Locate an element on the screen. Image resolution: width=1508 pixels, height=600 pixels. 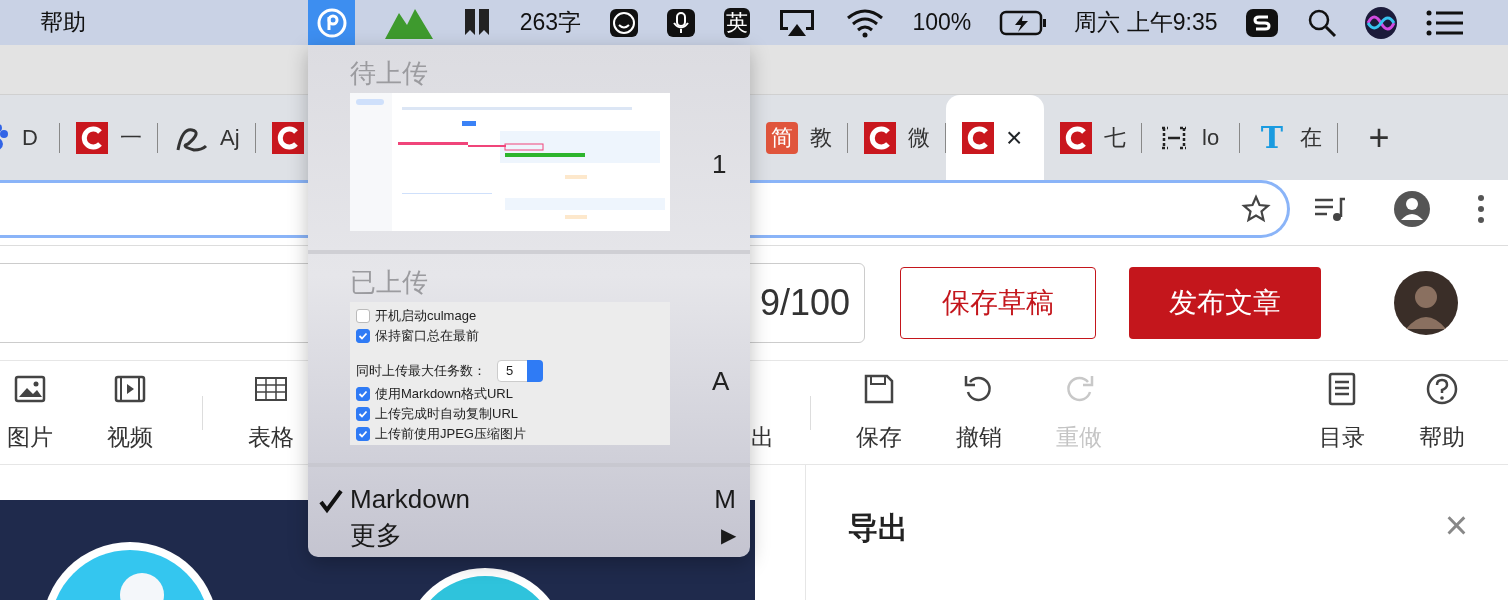
siri-icon is located at coordinates (1381, 22).